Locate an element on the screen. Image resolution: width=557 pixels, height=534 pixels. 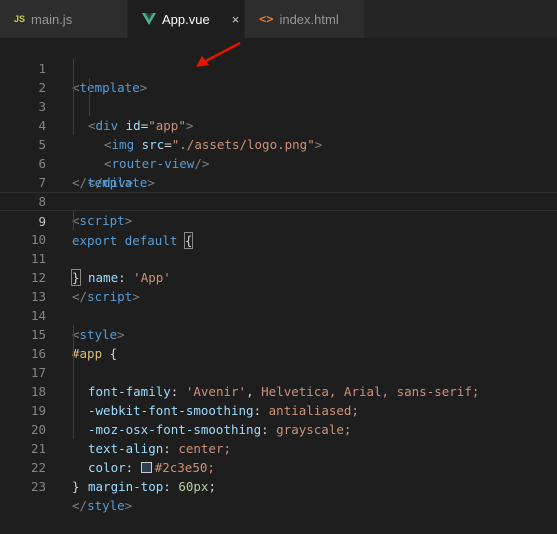
code-line: 11 } is located at coordinates (278, 258).